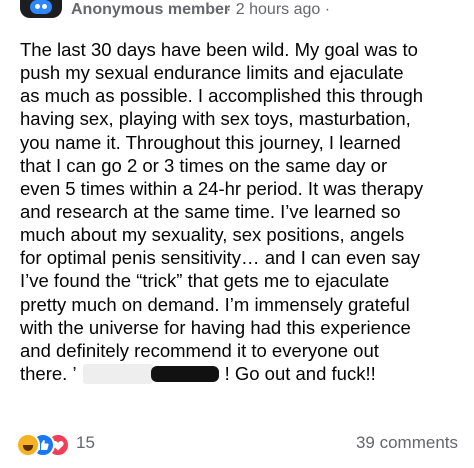  Describe the element at coordinates (150, 10) in the screenshot. I see `author-name: Anonymous member` at that location.